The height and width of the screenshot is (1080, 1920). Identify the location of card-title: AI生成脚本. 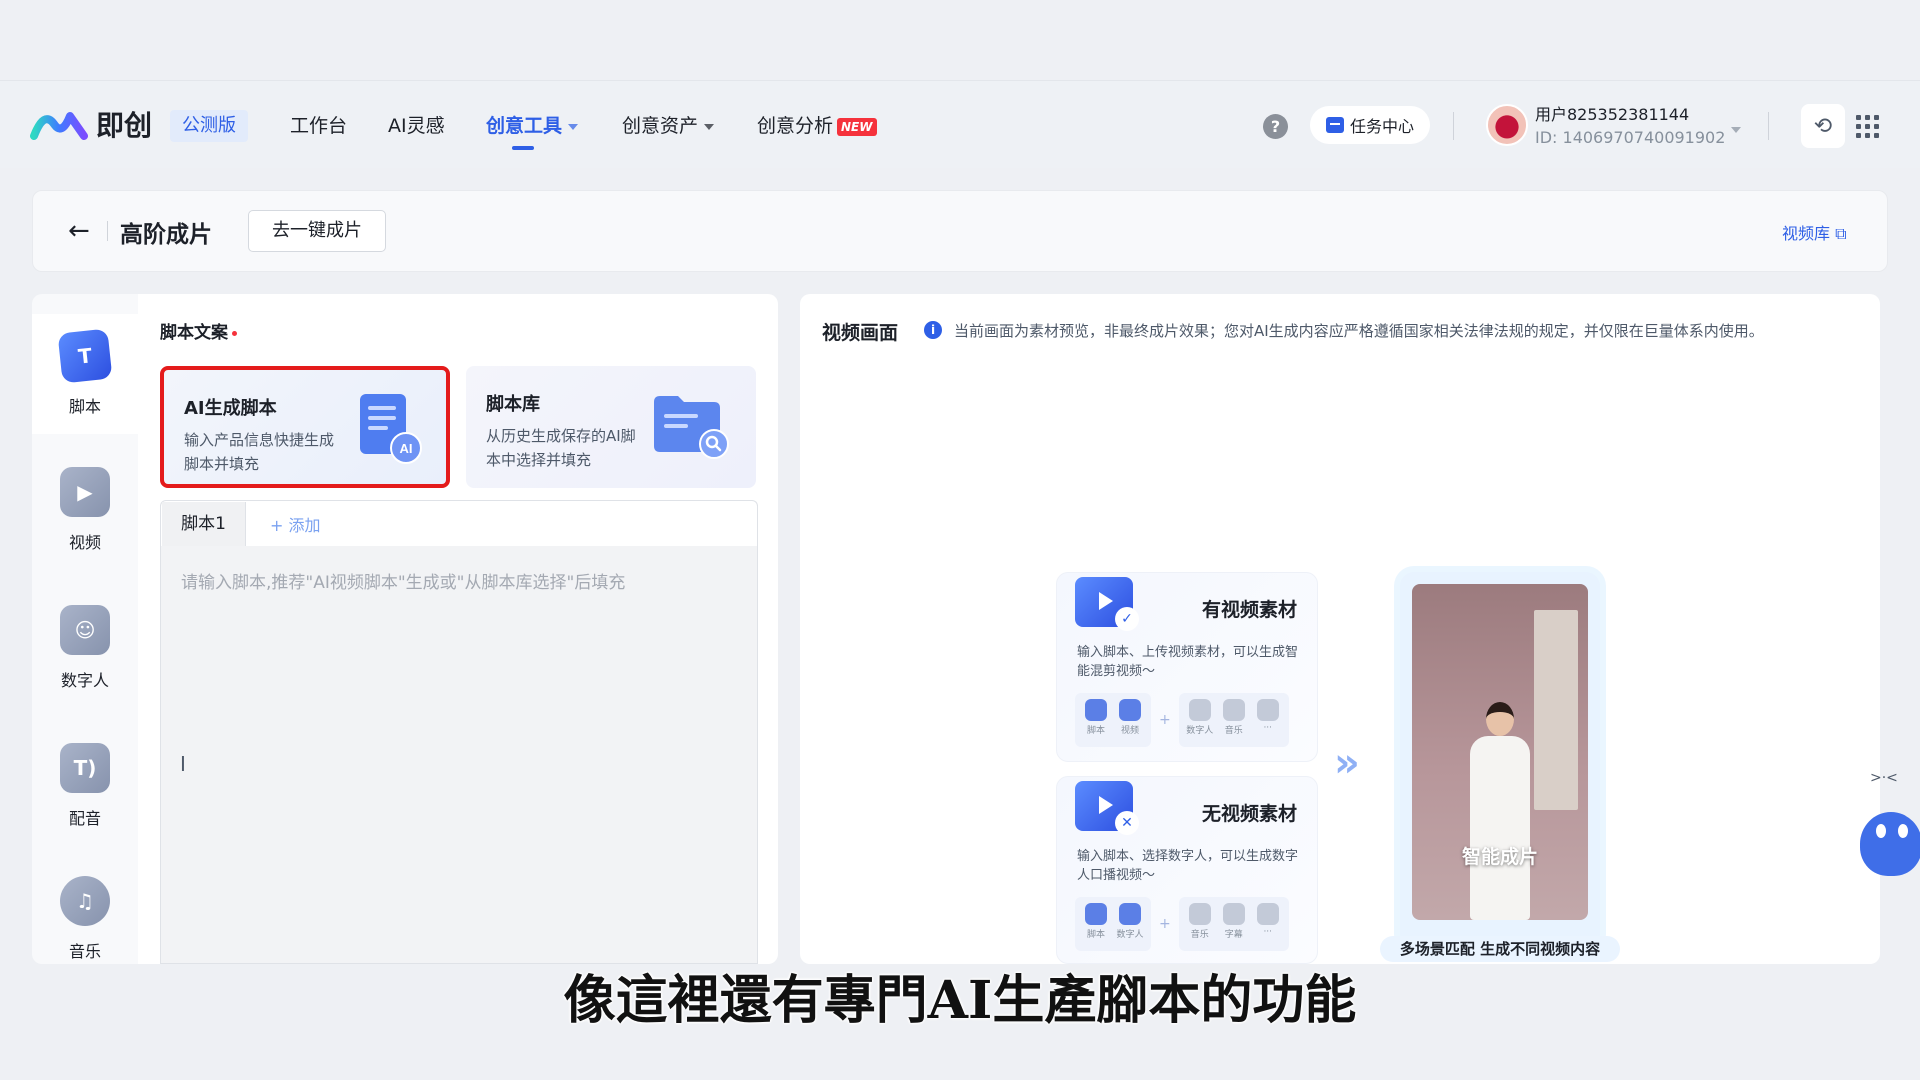
(230, 408).